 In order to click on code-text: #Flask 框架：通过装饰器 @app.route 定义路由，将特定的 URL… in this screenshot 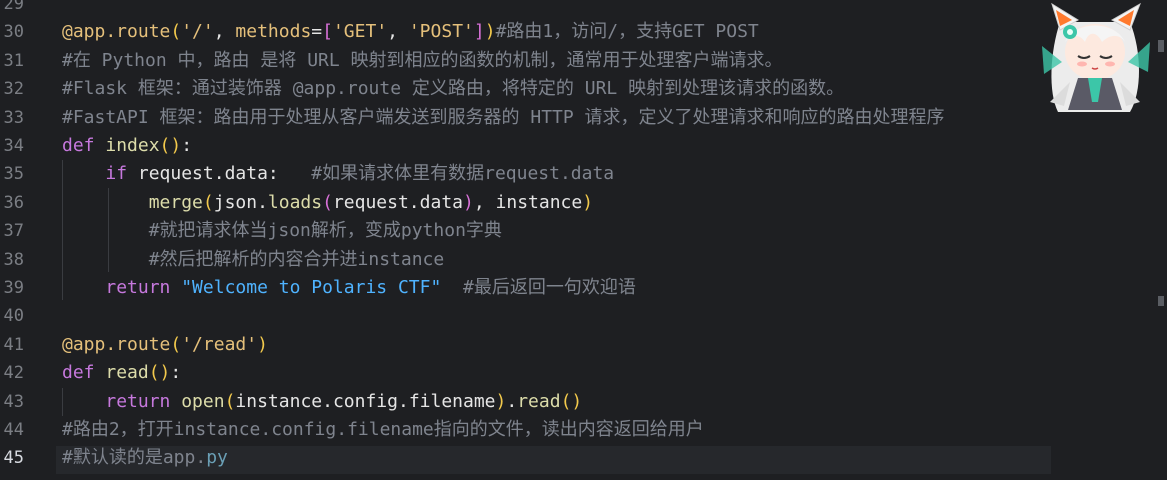, I will do `click(453, 89)`.